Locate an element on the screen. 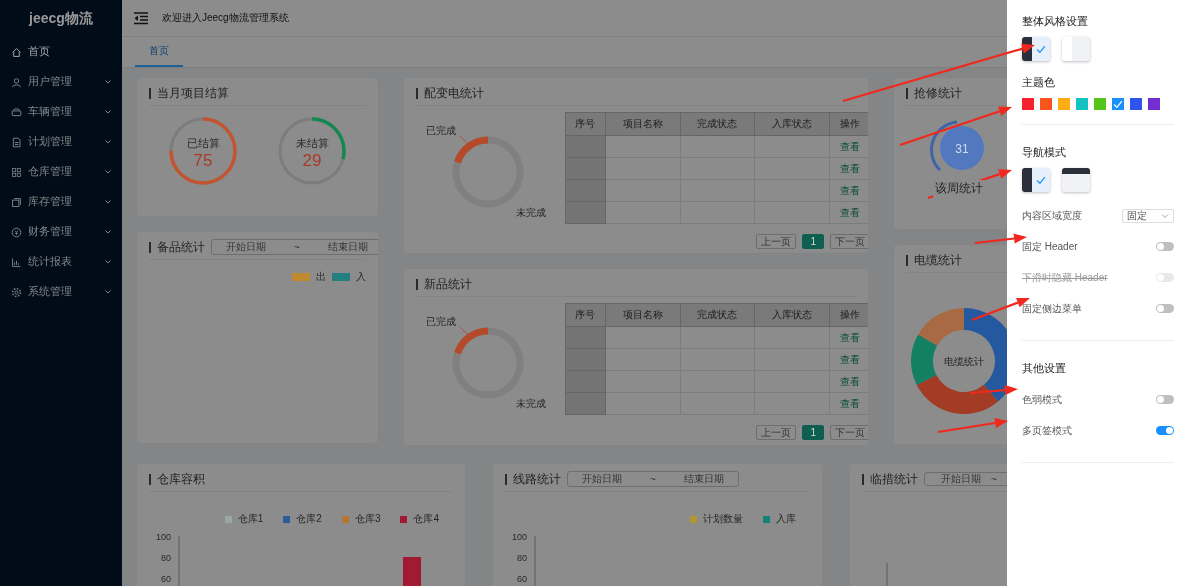 The width and height of the screenshot is (1184, 586). menu-item: 用户管理 is located at coordinates (61, 82).